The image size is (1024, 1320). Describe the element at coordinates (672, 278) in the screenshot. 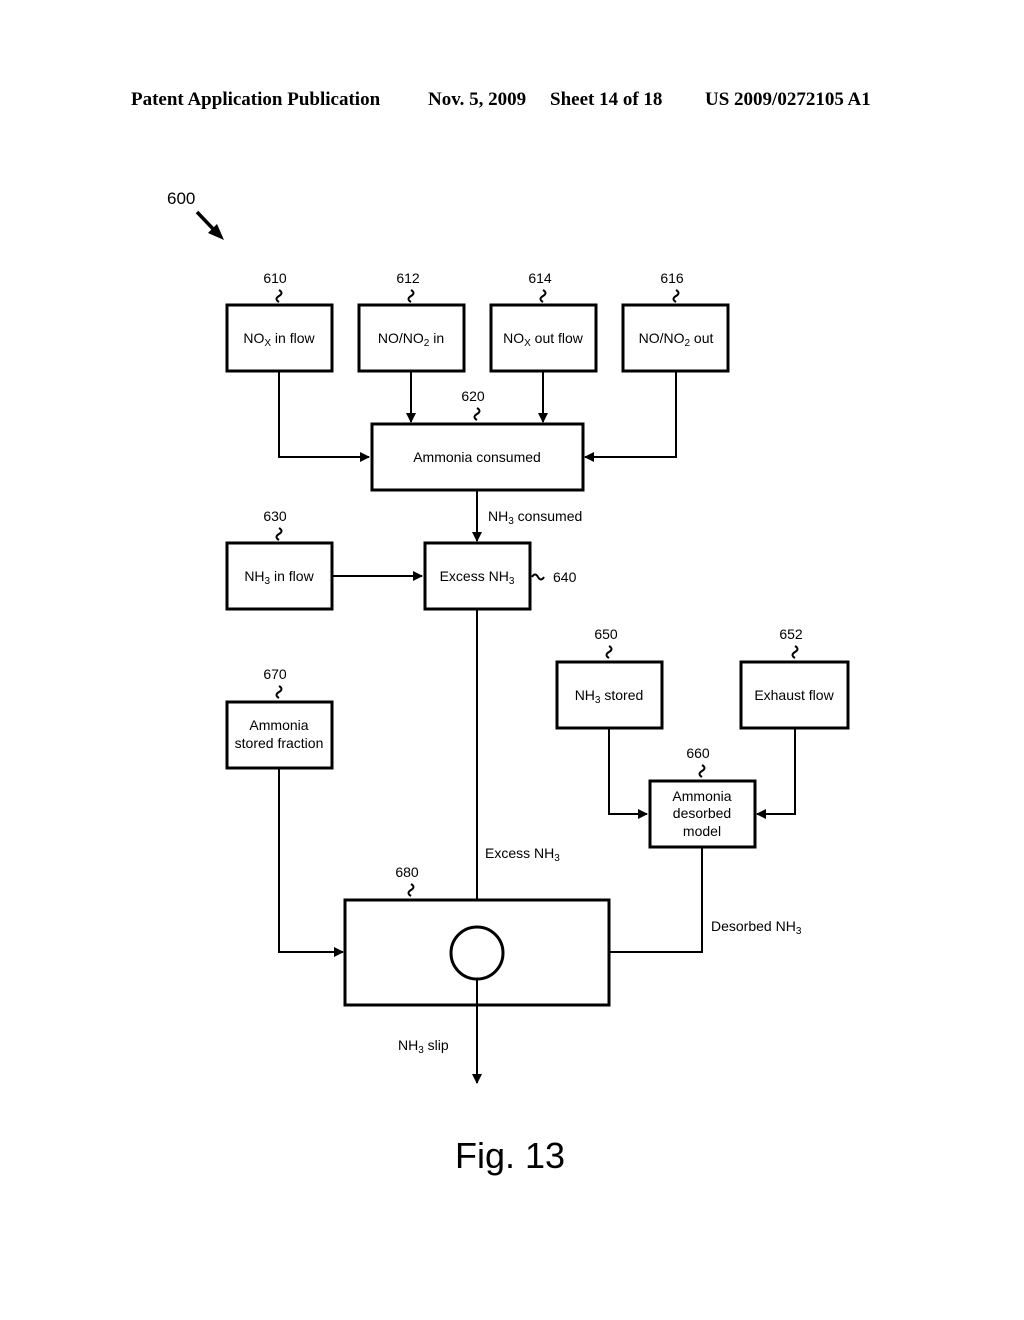

I see `ref-616: 616` at that location.